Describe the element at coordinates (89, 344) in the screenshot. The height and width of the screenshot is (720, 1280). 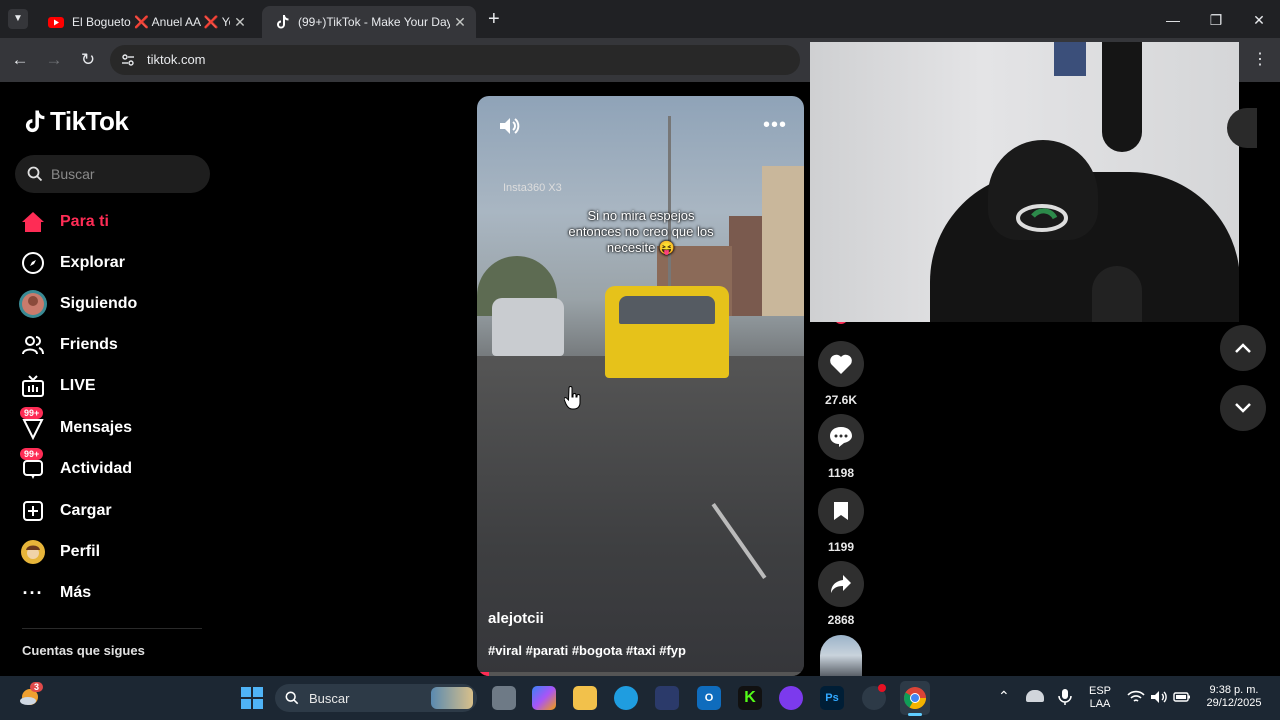
I see `sidebar-item-label: Friends` at that location.